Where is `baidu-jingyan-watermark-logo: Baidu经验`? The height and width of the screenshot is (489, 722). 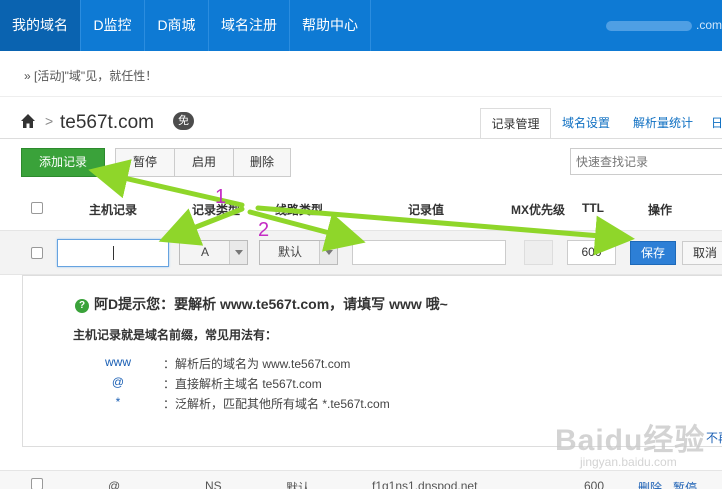 baidu-jingyan-watermark-logo: Baidu经验 is located at coordinates (630, 440).